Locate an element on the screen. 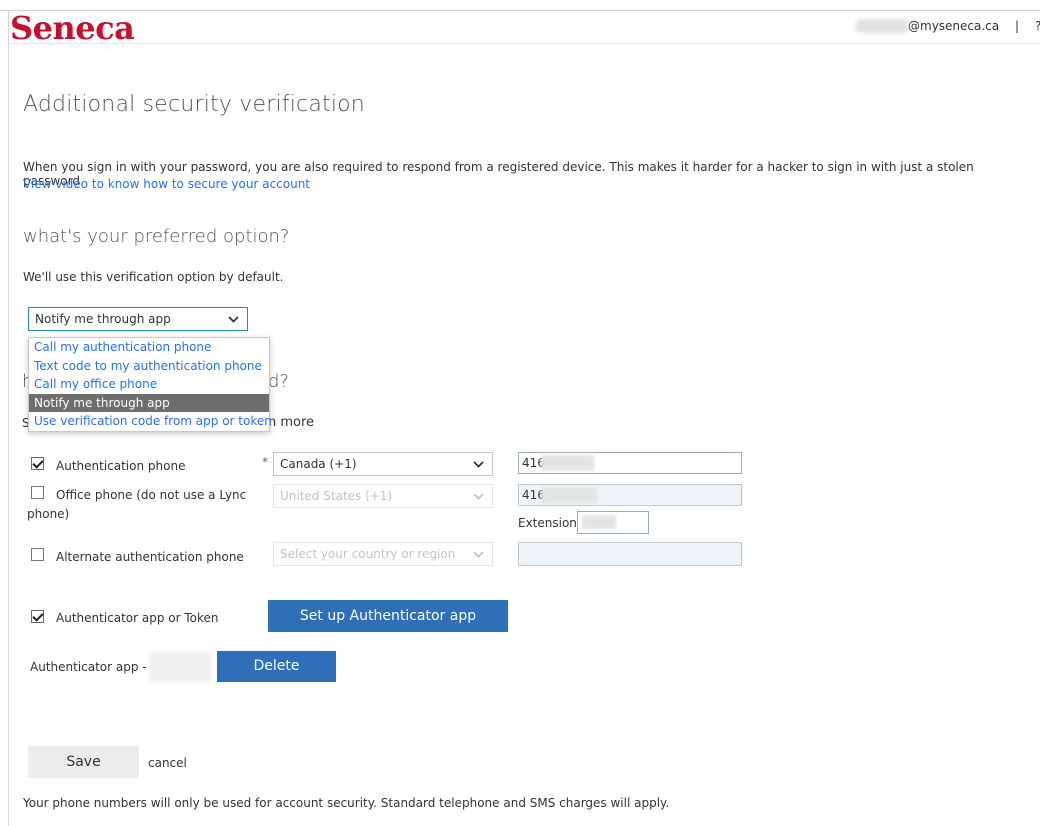  preferred-option-select: Notify me through app is located at coordinates (138, 319).